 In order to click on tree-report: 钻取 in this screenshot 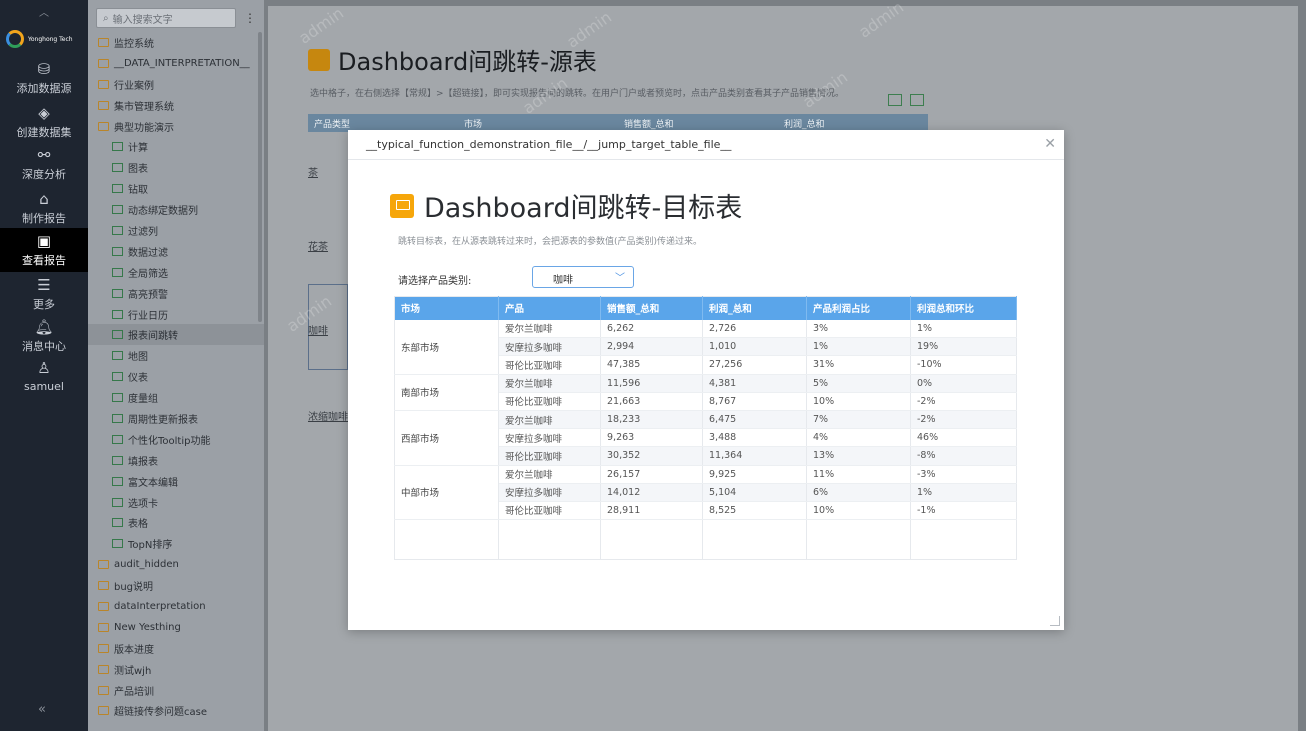, I will do `click(176, 188)`.